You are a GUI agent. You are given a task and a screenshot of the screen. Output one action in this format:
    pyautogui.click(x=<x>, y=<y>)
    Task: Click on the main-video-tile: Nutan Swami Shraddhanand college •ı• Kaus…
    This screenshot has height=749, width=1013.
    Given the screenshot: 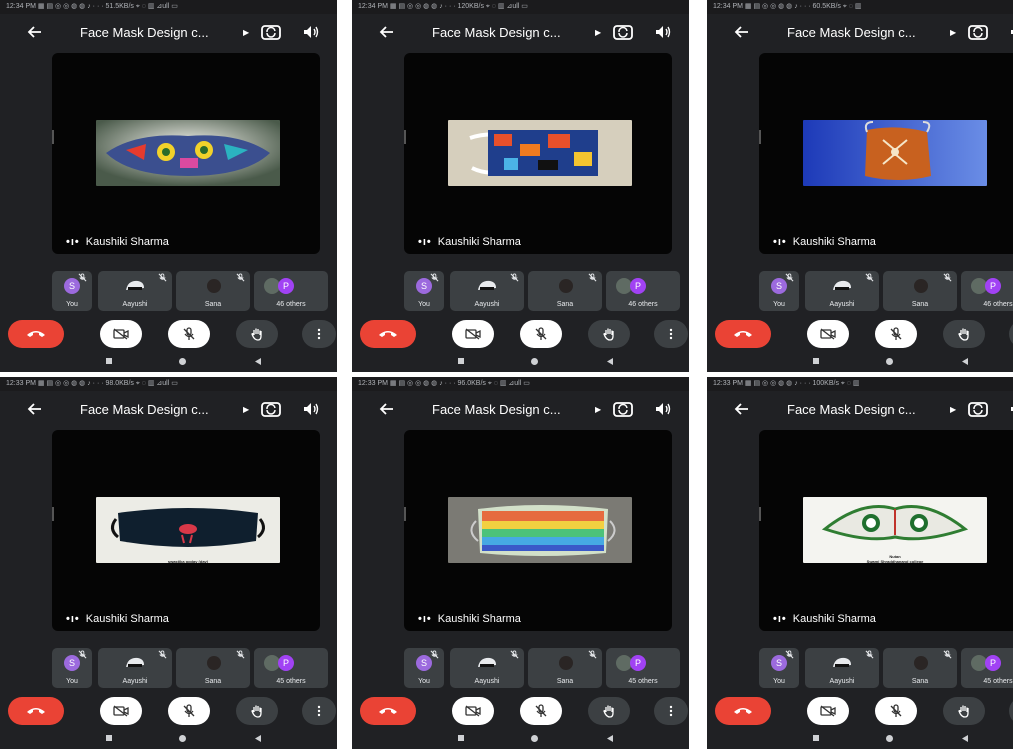 What is the action you would take?
    pyautogui.click(x=886, y=530)
    